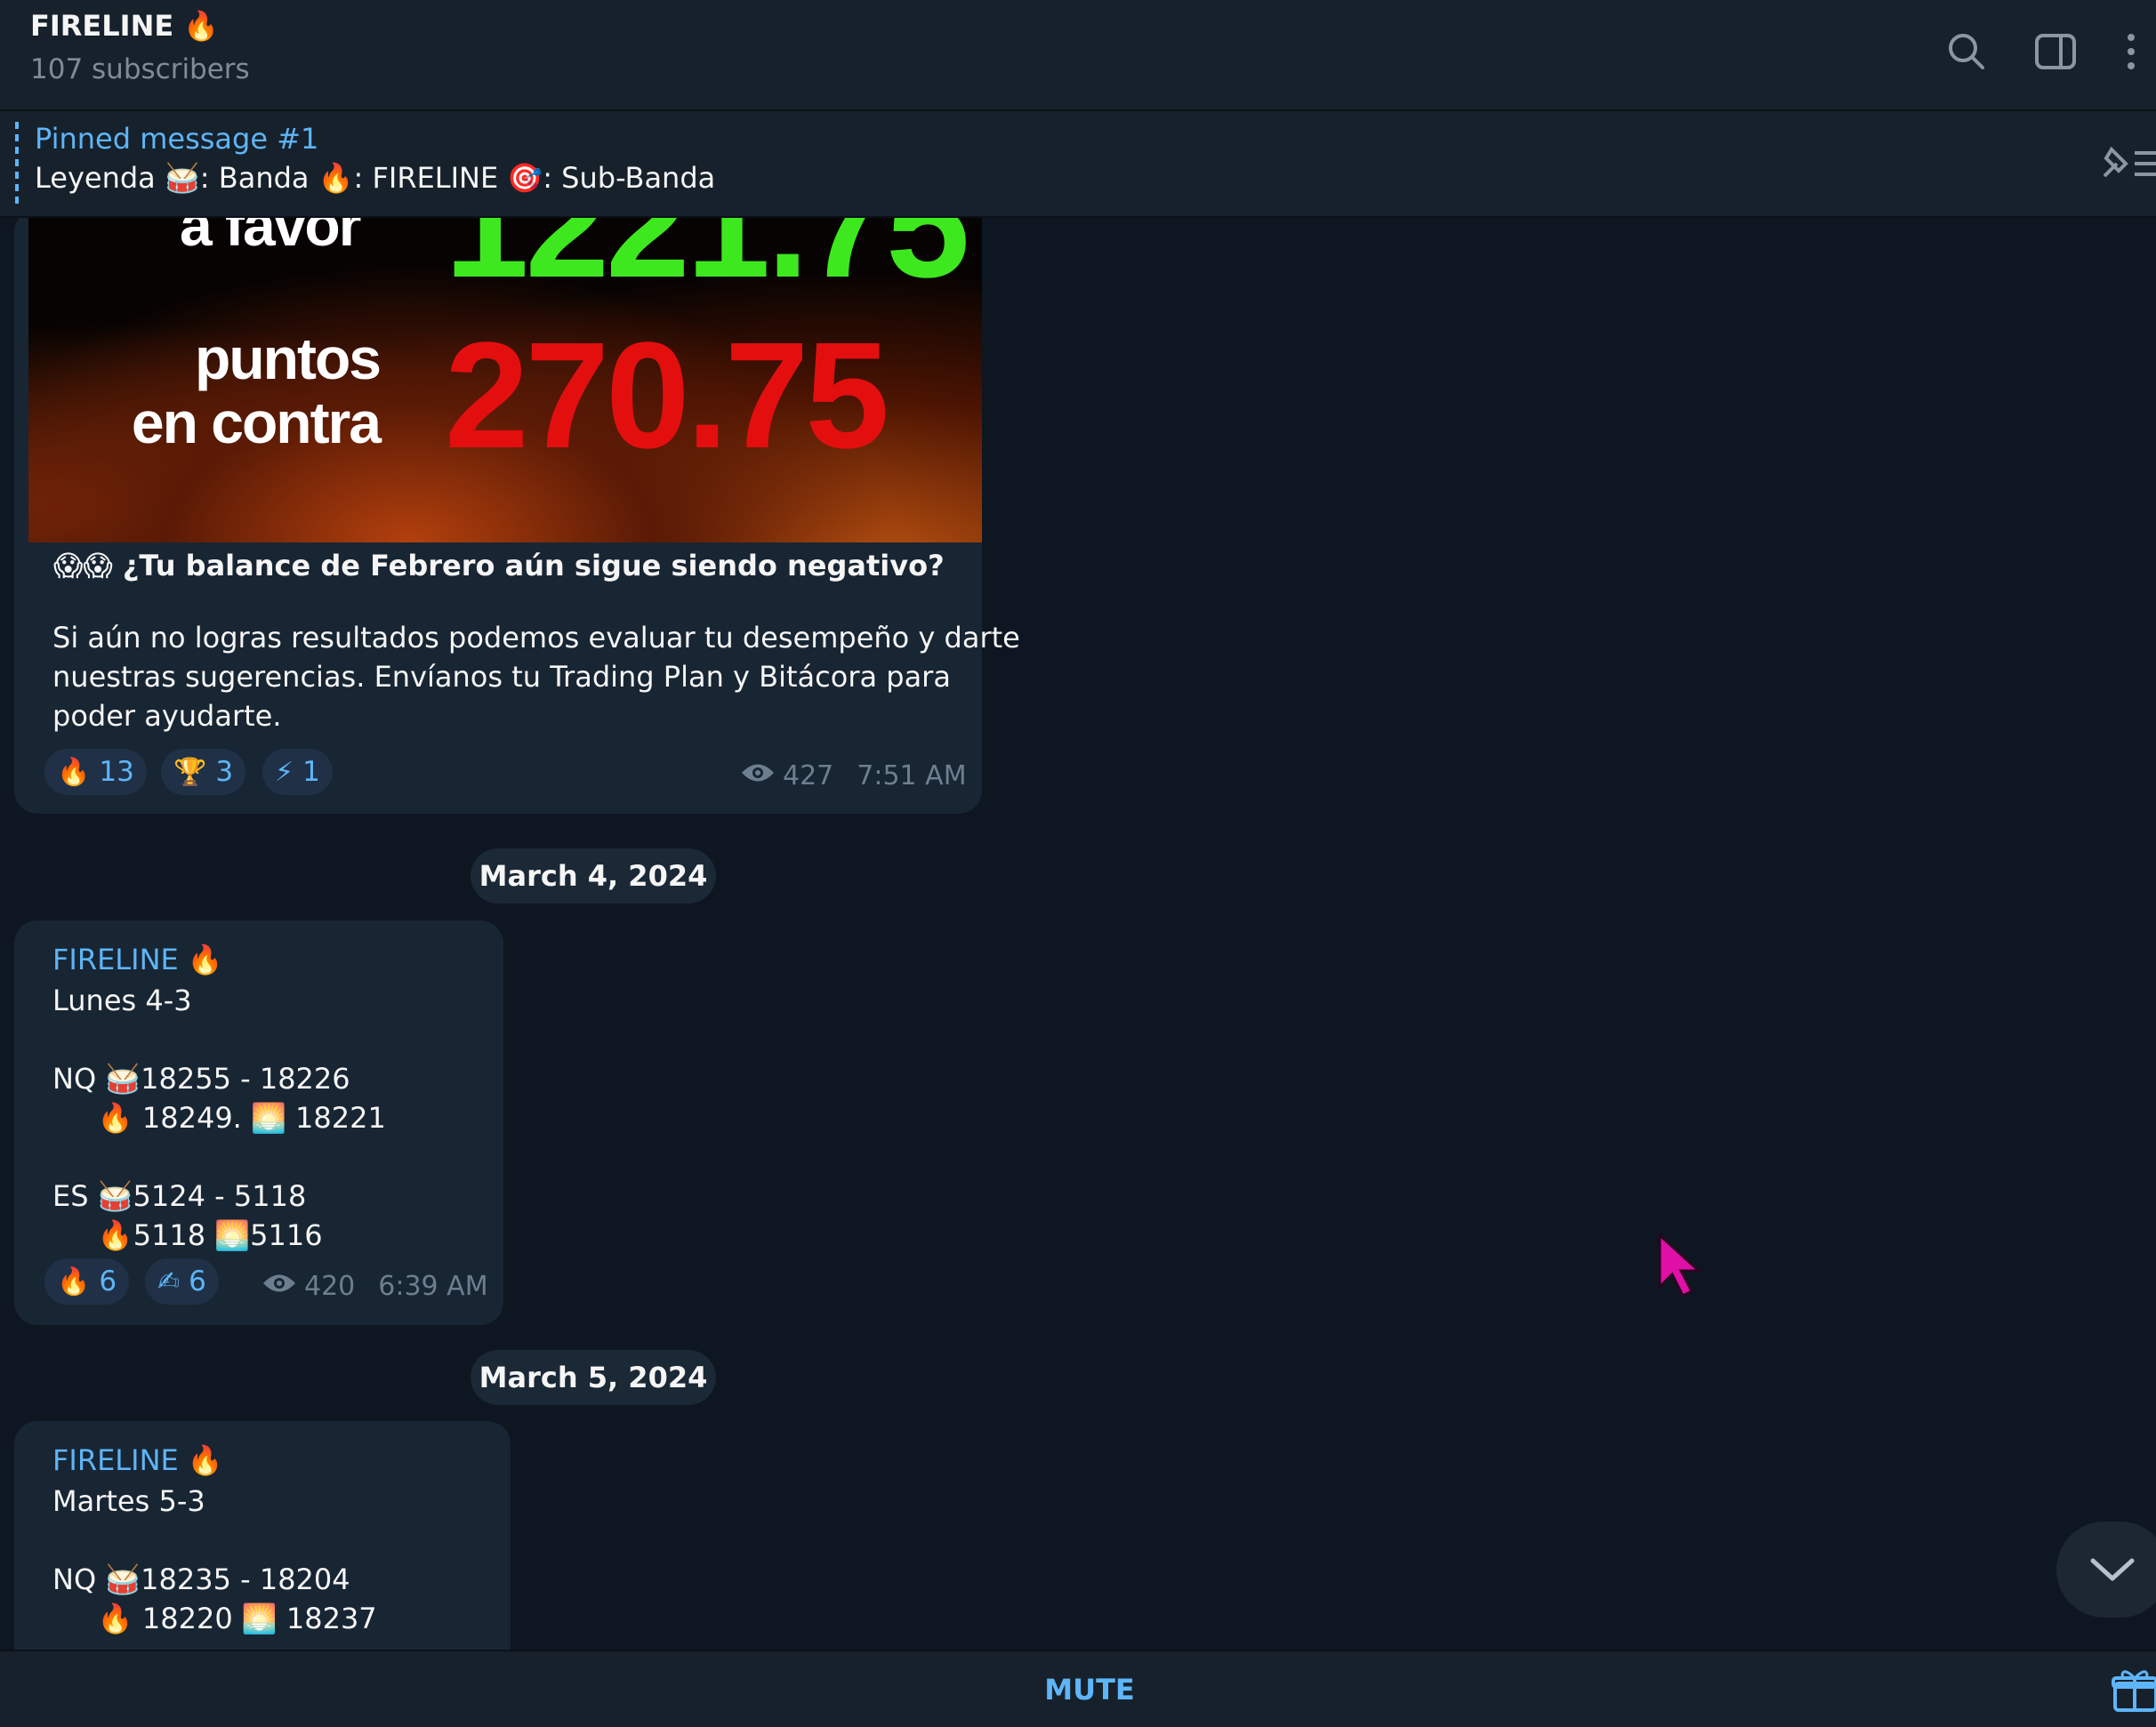 The width and height of the screenshot is (2156, 1727). I want to click on date-separator: March 5, 2024, so click(593, 1377).